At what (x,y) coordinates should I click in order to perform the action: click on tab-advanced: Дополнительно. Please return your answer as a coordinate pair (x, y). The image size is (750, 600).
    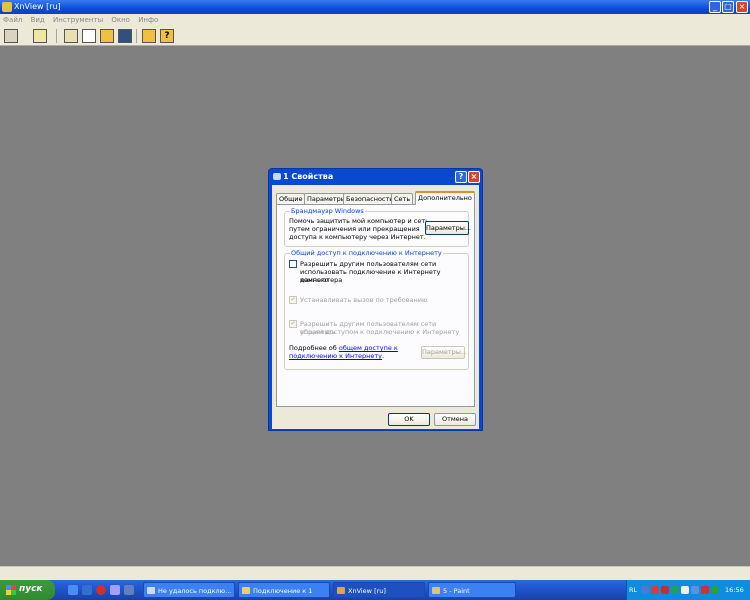
    Looking at the image, I should click on (445, 198).